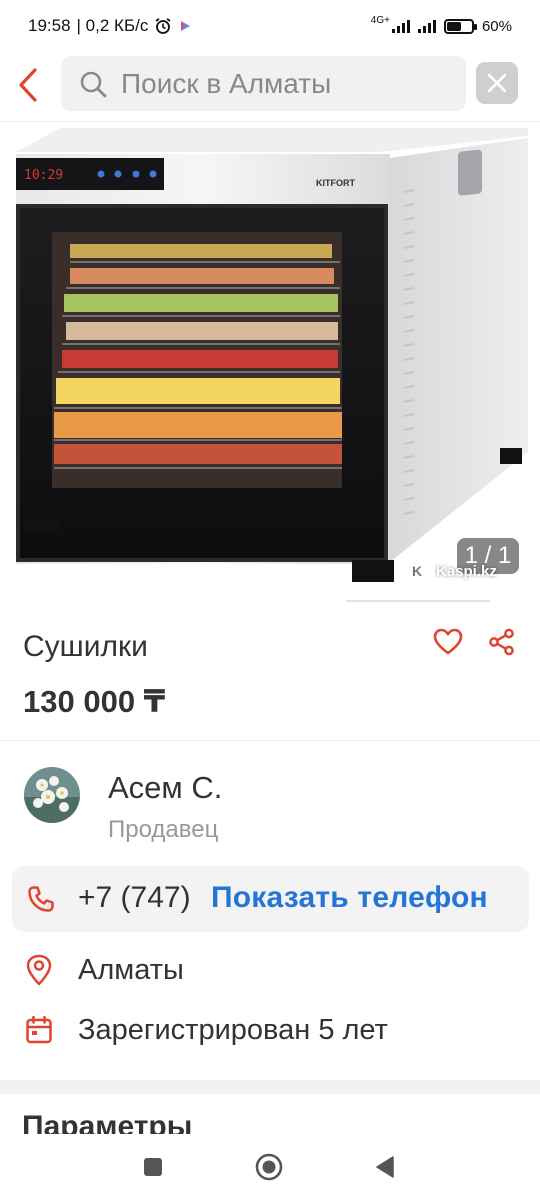 Image resolution: width=540 pixels, height=1200 pixels. Describe the element at coordinates (131, 970) in the screenshot. I see `city-text: Алматы` at that location.